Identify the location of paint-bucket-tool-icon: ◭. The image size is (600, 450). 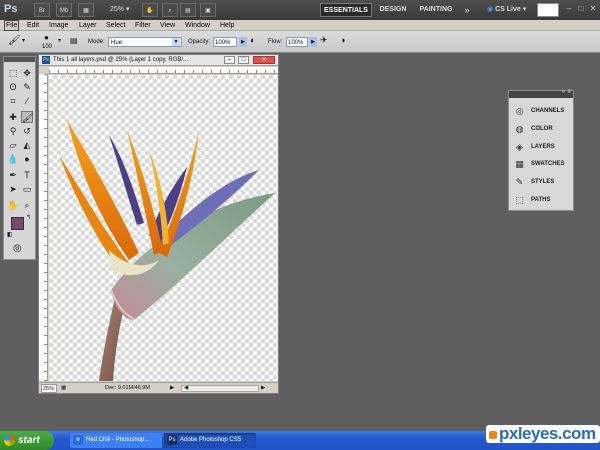
(27, 145).